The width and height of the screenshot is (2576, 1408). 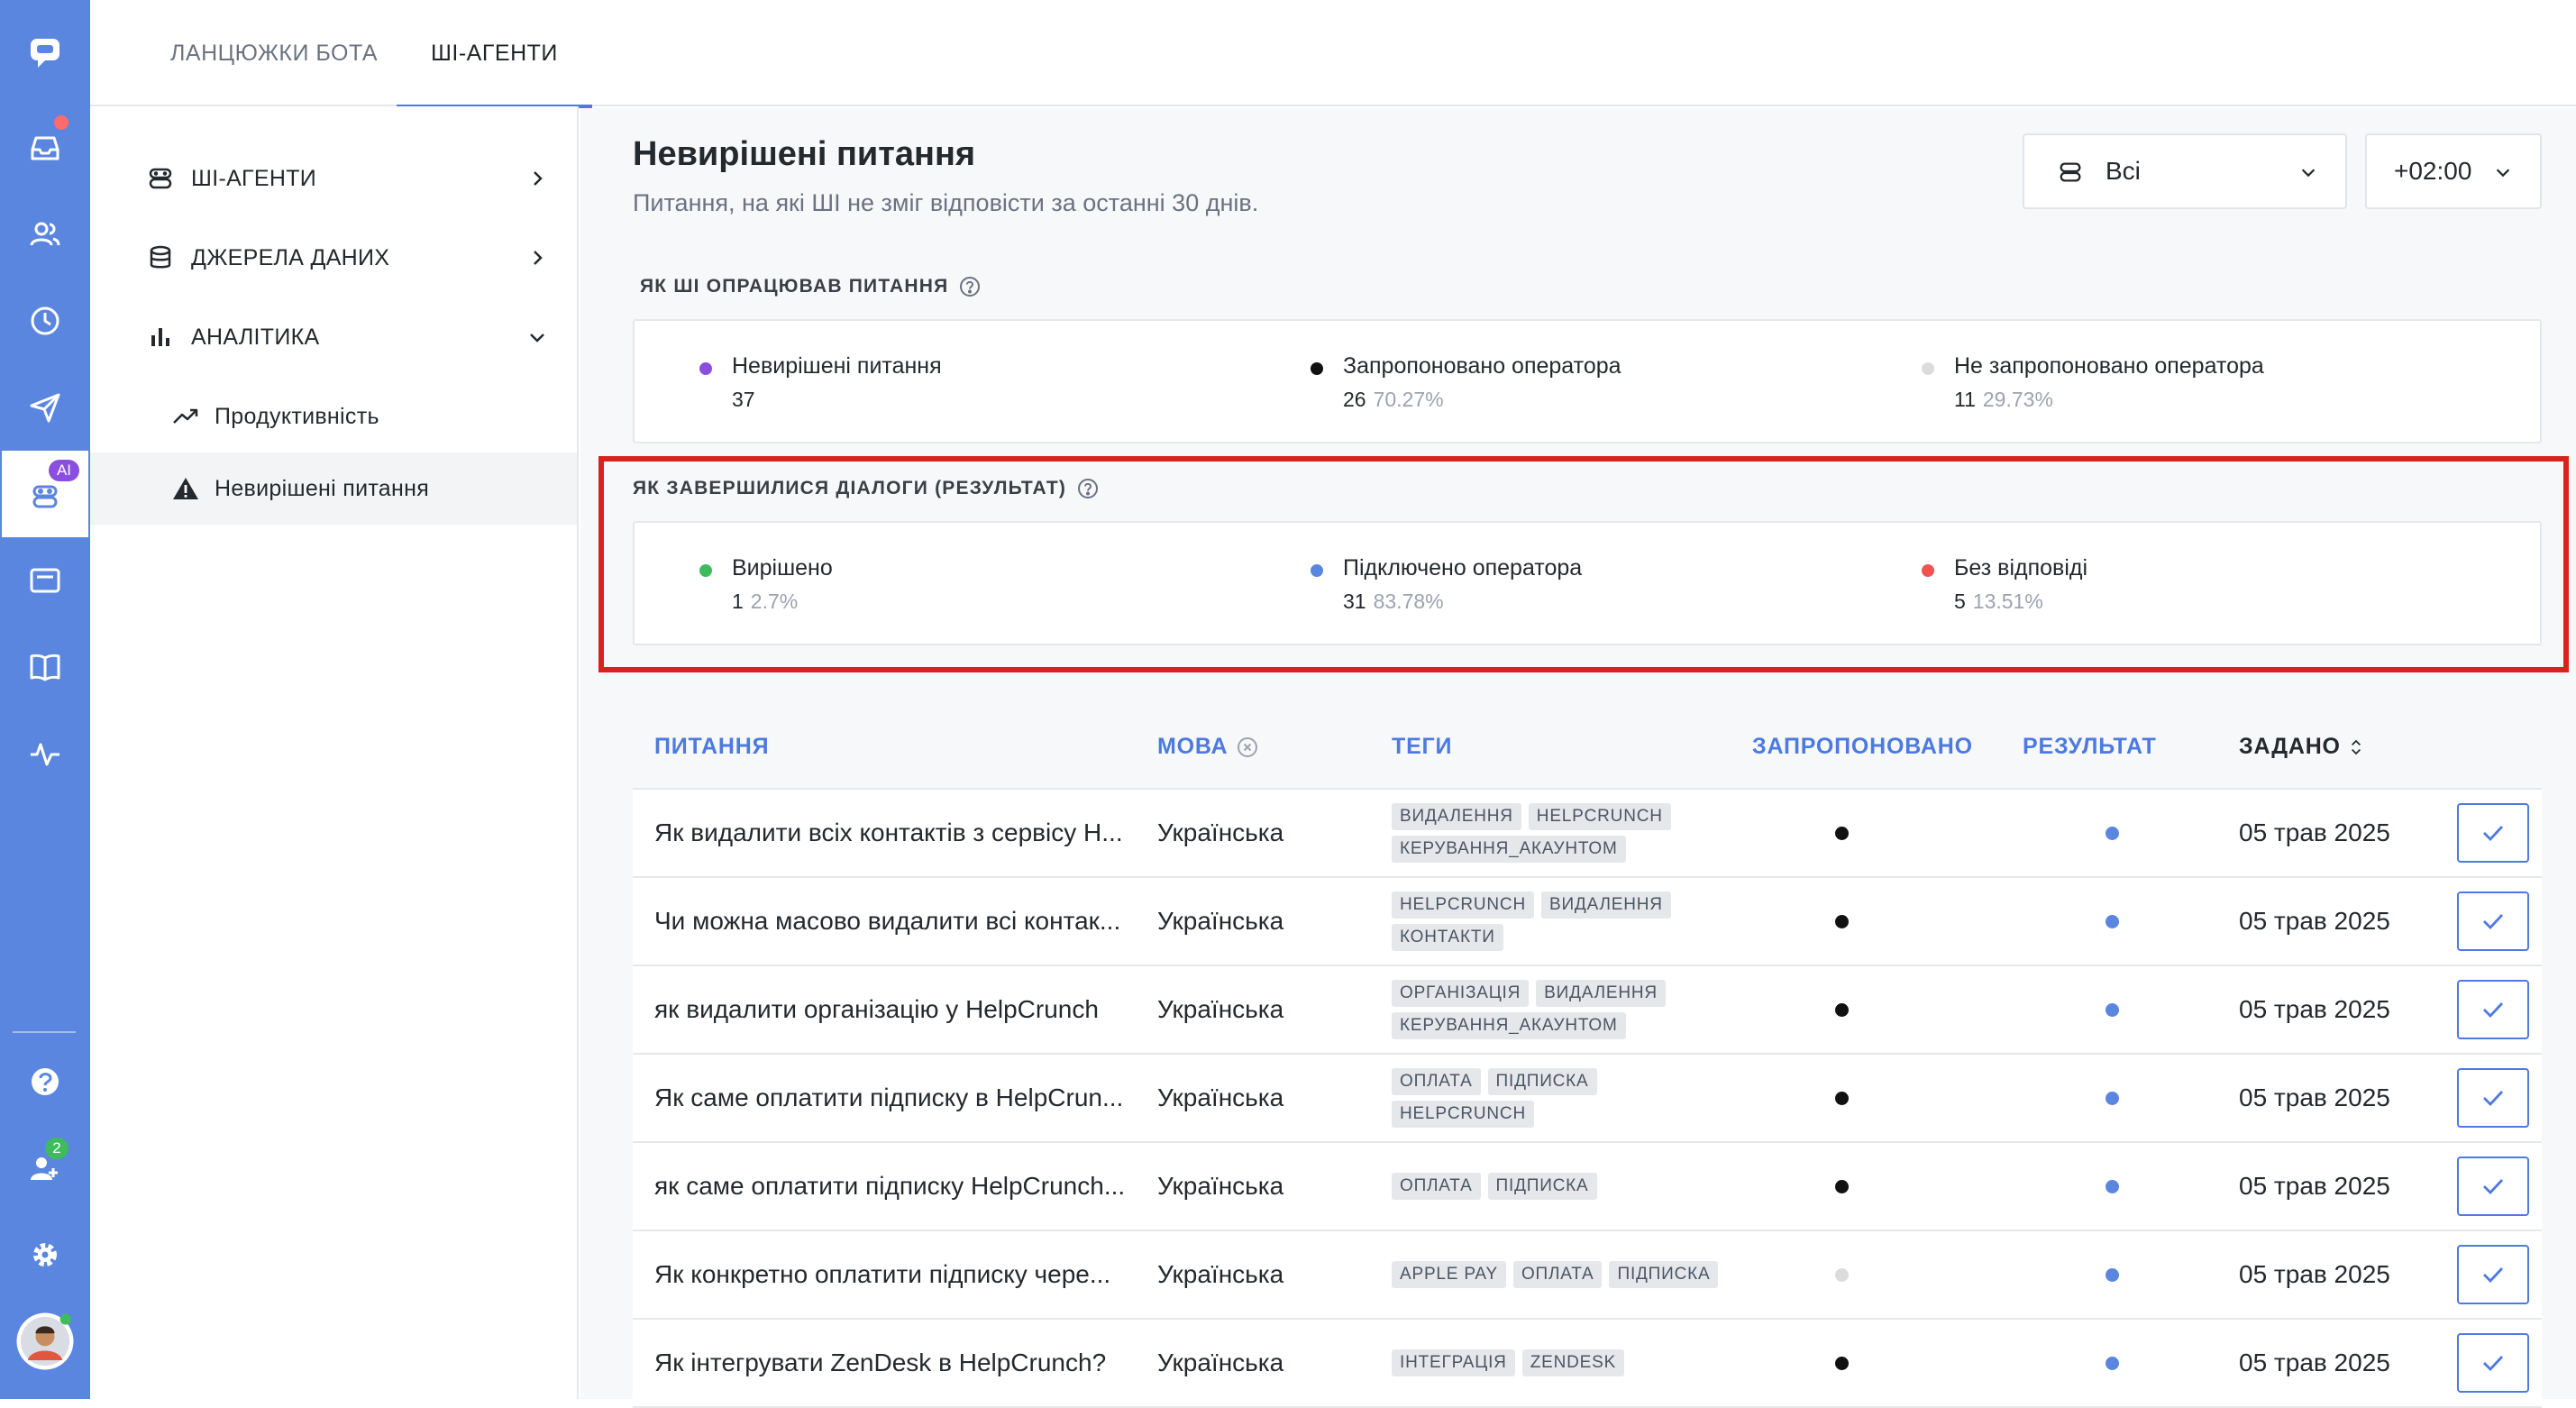 What do you see at coordinates (1573, 1362) in the screenshot?
I see `tag-chip: ZENDESK` at bounding box center [1573, 1362].